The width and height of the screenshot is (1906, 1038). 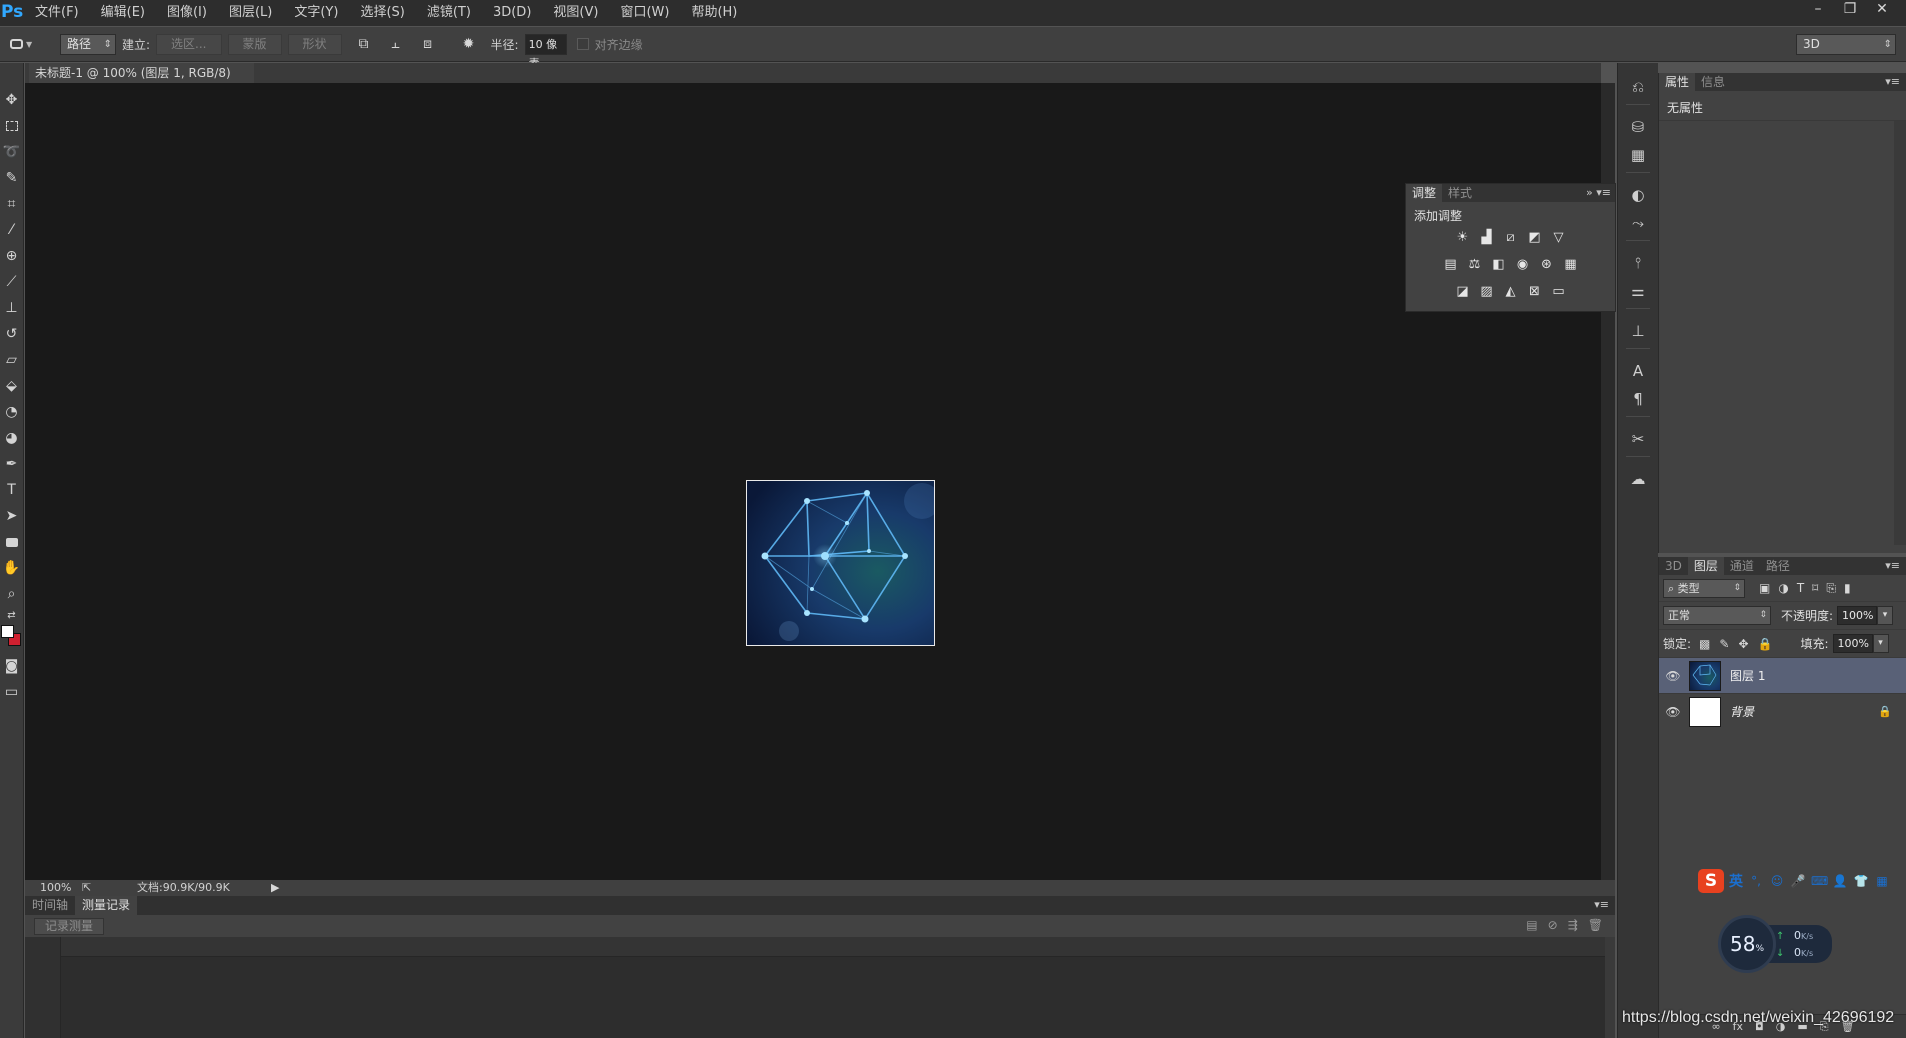 I want to click on panel-menu-icon: » ▾≡, so click(x=1598, y=193).